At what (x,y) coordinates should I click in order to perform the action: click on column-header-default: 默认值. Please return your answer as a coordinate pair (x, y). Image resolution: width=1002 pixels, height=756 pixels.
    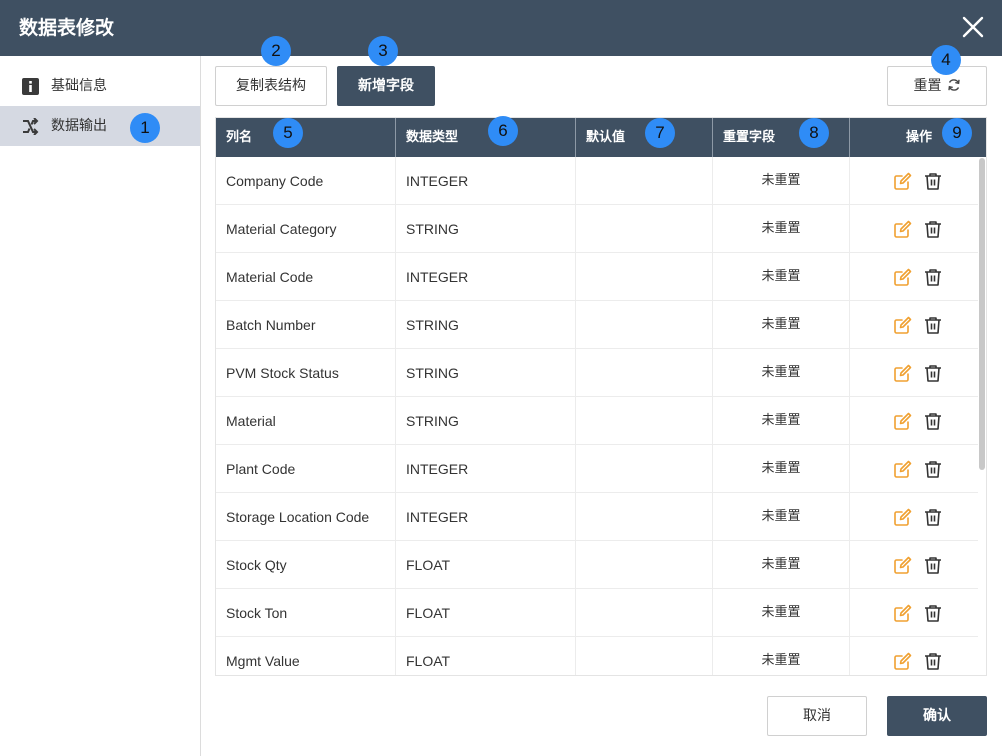
    Looking at the image, I should click on (644, 137).